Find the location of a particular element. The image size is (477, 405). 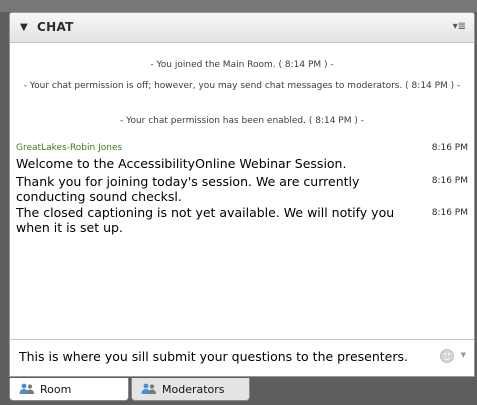

chat-panel-header: ▼ CHAT ▾≣ is located at coordinates (242, 28).